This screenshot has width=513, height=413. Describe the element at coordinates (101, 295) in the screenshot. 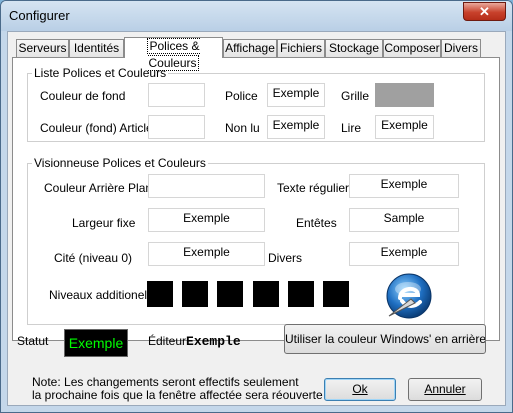

I see `niveaux-label: Niveaux additionels` at that location.